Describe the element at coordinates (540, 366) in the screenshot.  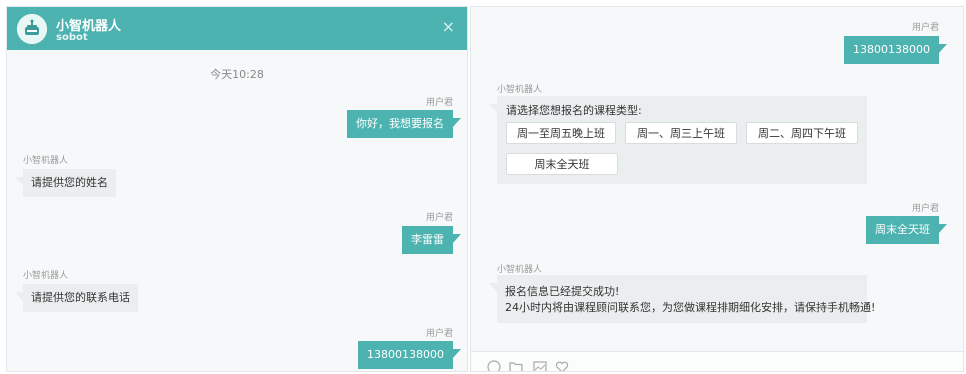
I see `image-icon` at that location.